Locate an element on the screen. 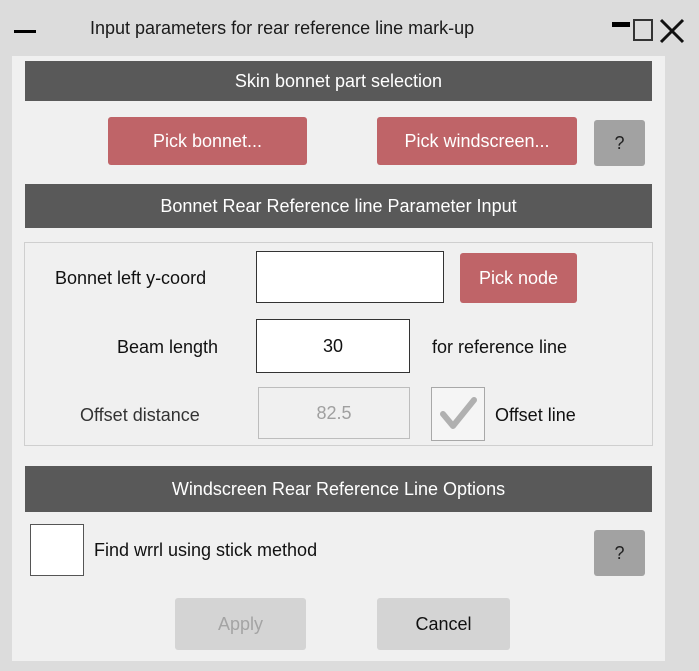  close-icon is located at coordinates (672, 31).